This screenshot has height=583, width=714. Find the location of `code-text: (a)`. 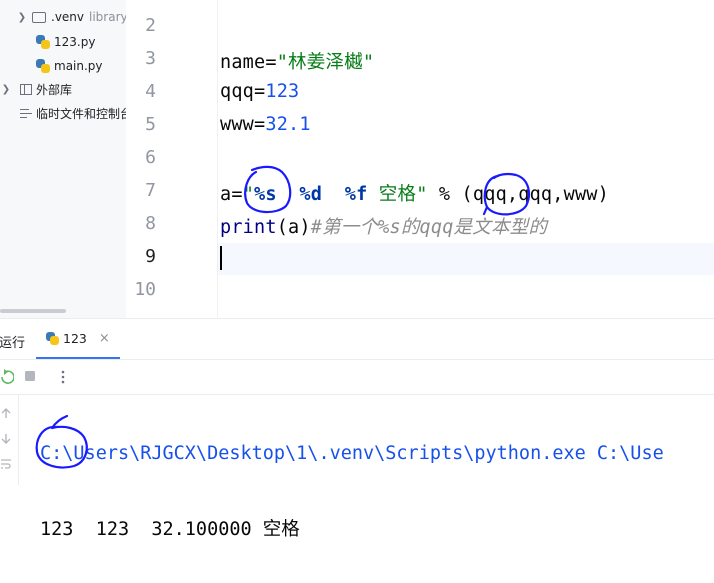

code-text: (a) is located at coordinates (293, 227).